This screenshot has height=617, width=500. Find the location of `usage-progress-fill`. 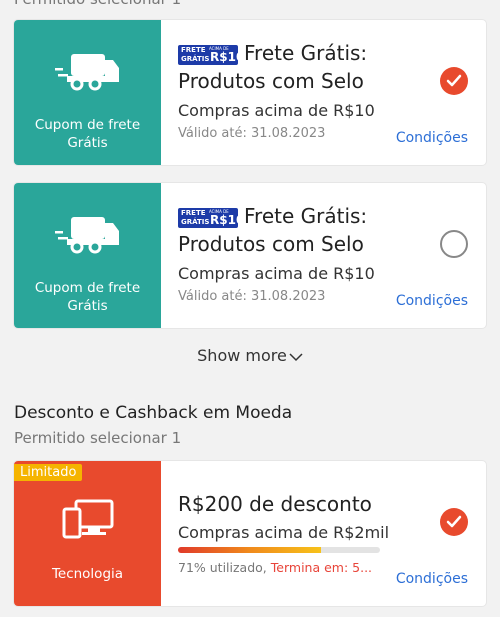

usage-progress-fill is located at coordinates (250, 550).